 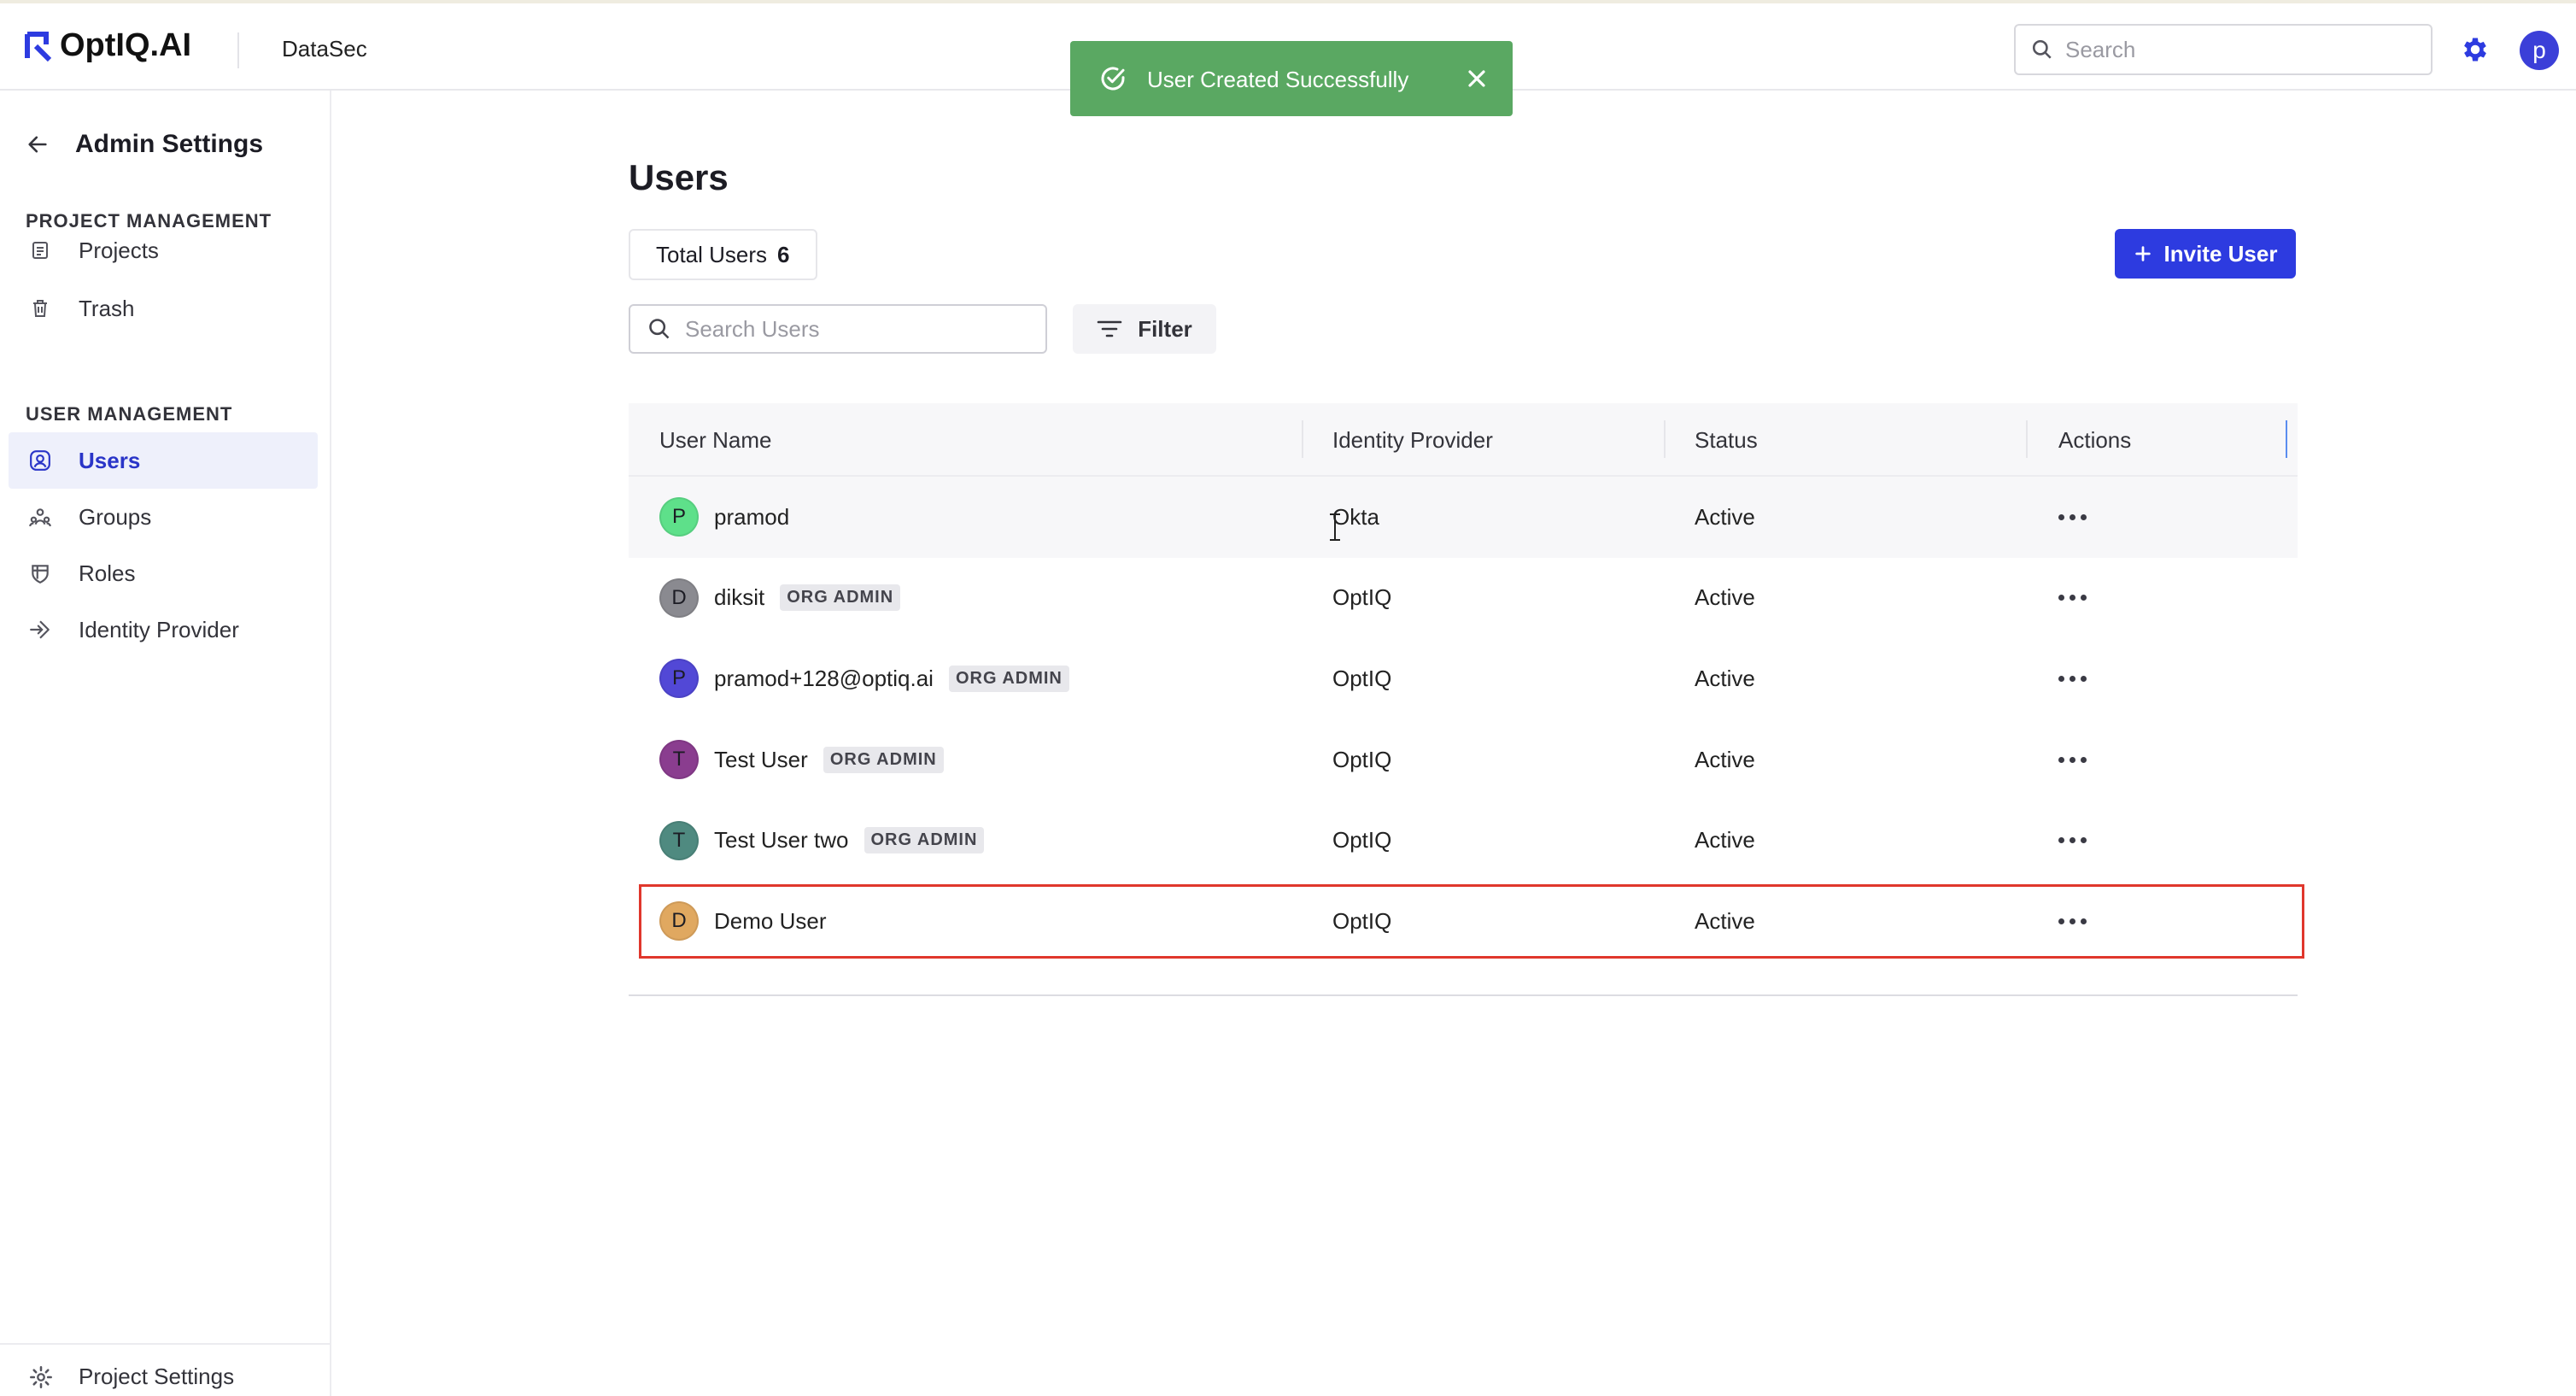 I want to click on sidebar-title: Admin Settings, so click(x=169, y=144).